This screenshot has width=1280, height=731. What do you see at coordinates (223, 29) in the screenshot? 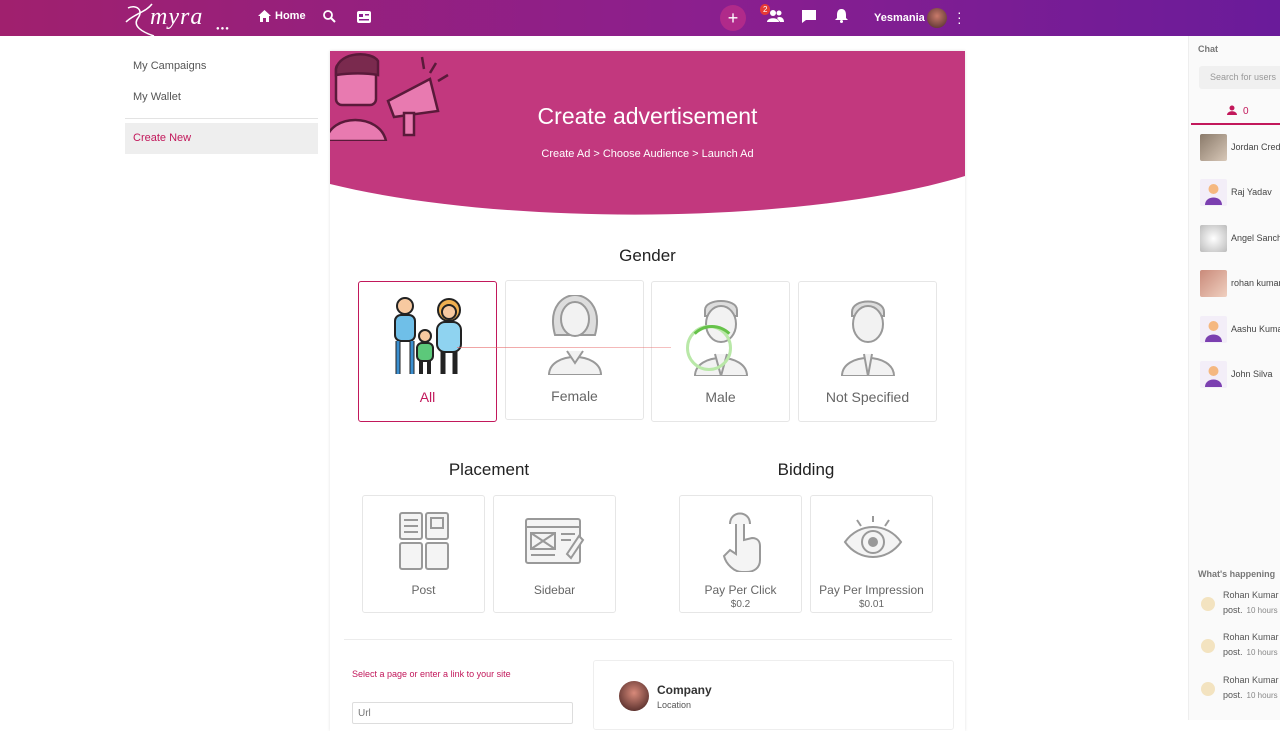
I see `logo-dots: ●●●` at bounding box center [223, 29].